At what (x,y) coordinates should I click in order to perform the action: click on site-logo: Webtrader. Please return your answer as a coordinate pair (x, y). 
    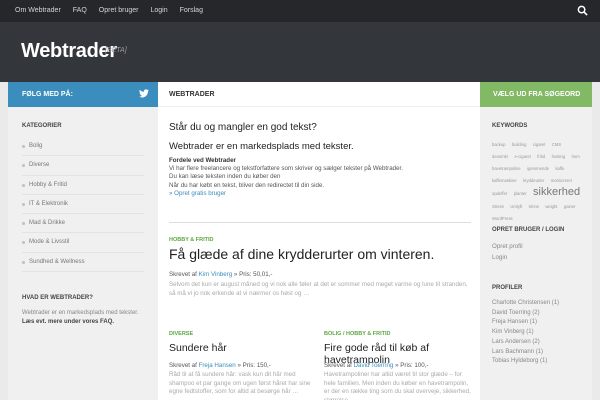
    Looking at the image, I should click on (69, 51).